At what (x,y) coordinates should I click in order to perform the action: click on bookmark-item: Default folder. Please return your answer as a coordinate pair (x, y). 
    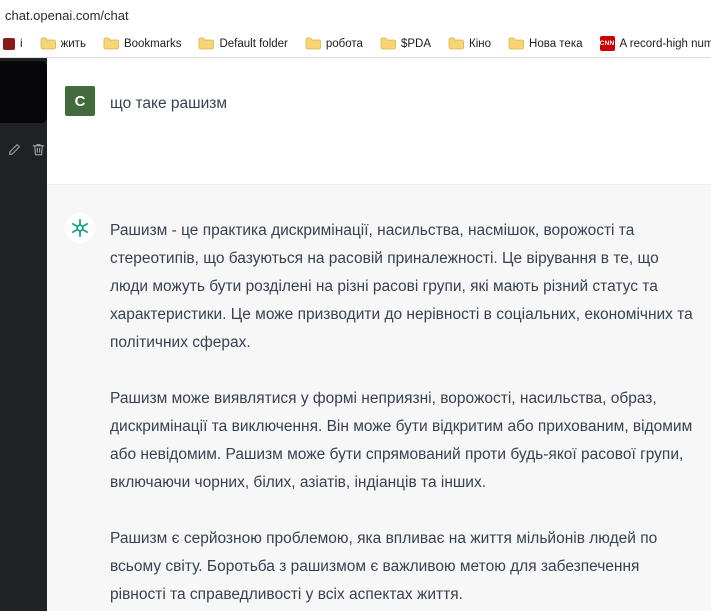
    Looking at the image, I should click on (243, 43).